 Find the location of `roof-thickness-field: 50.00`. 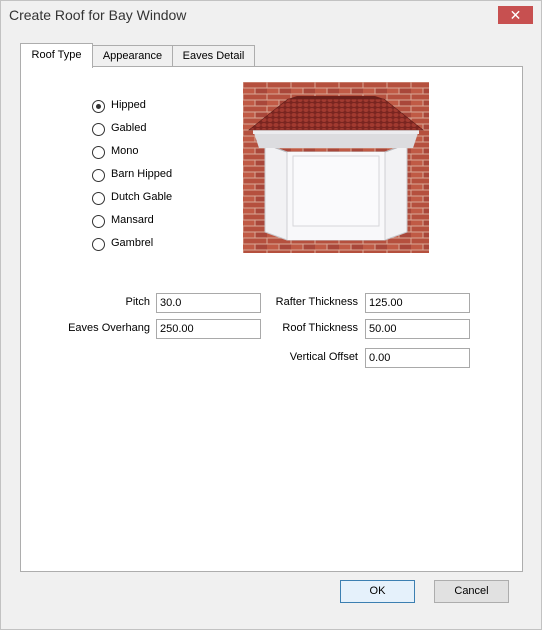

roof-thickness-field: 50.00 is located at coordinates (417, 329).